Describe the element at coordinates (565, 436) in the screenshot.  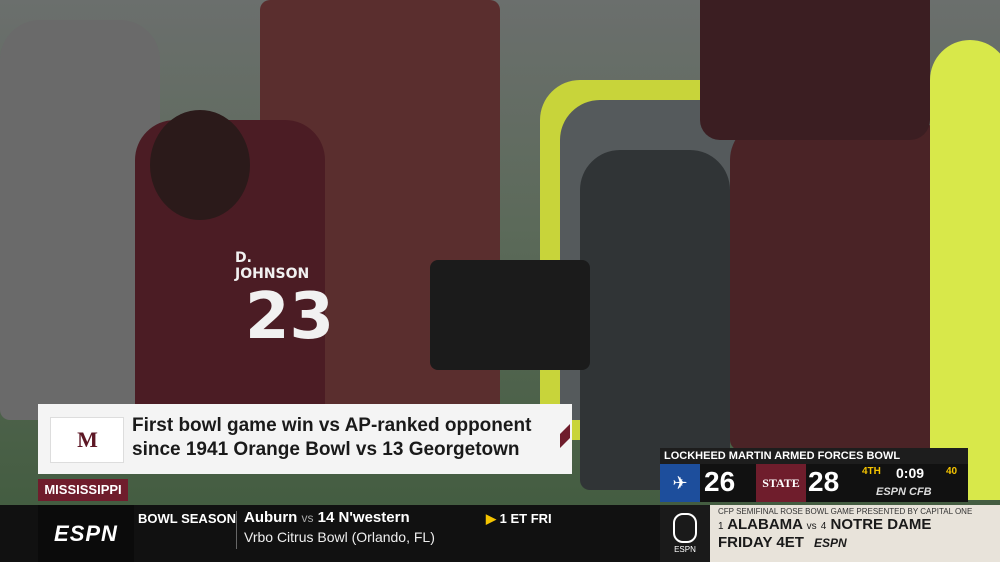
I see `slash-decoration-icon` at that location.